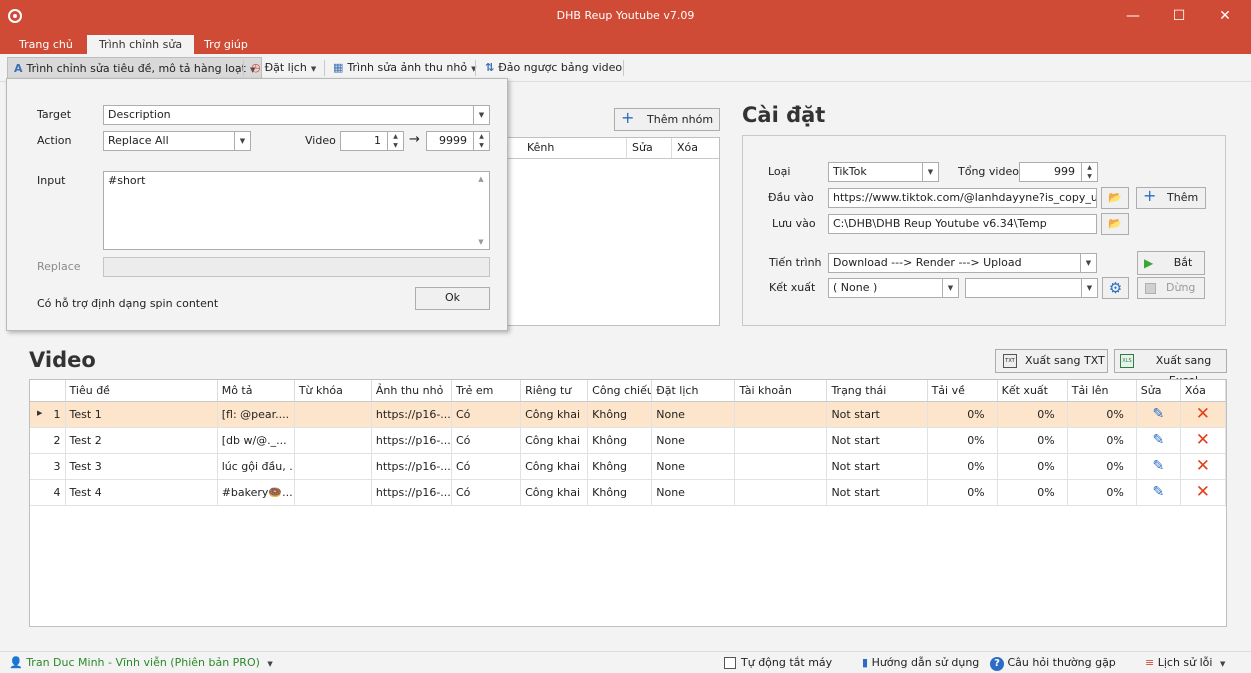 Image resolution: width=1251 pixels, height=673 pixels. Describe the element at coordinates (1225, 16) in the screenshot. I see `close-button: ✕` at that location.